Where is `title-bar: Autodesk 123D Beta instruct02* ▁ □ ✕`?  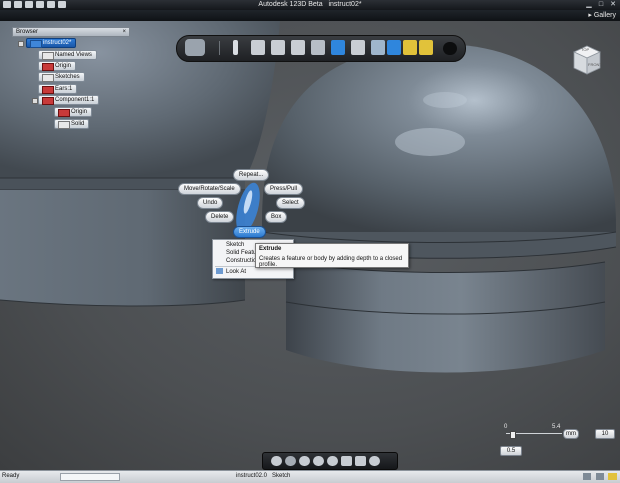
title-bar: Autodesk 123D Beta instruct02* ▁ □ ✕ is located at coordinates (310, 5).